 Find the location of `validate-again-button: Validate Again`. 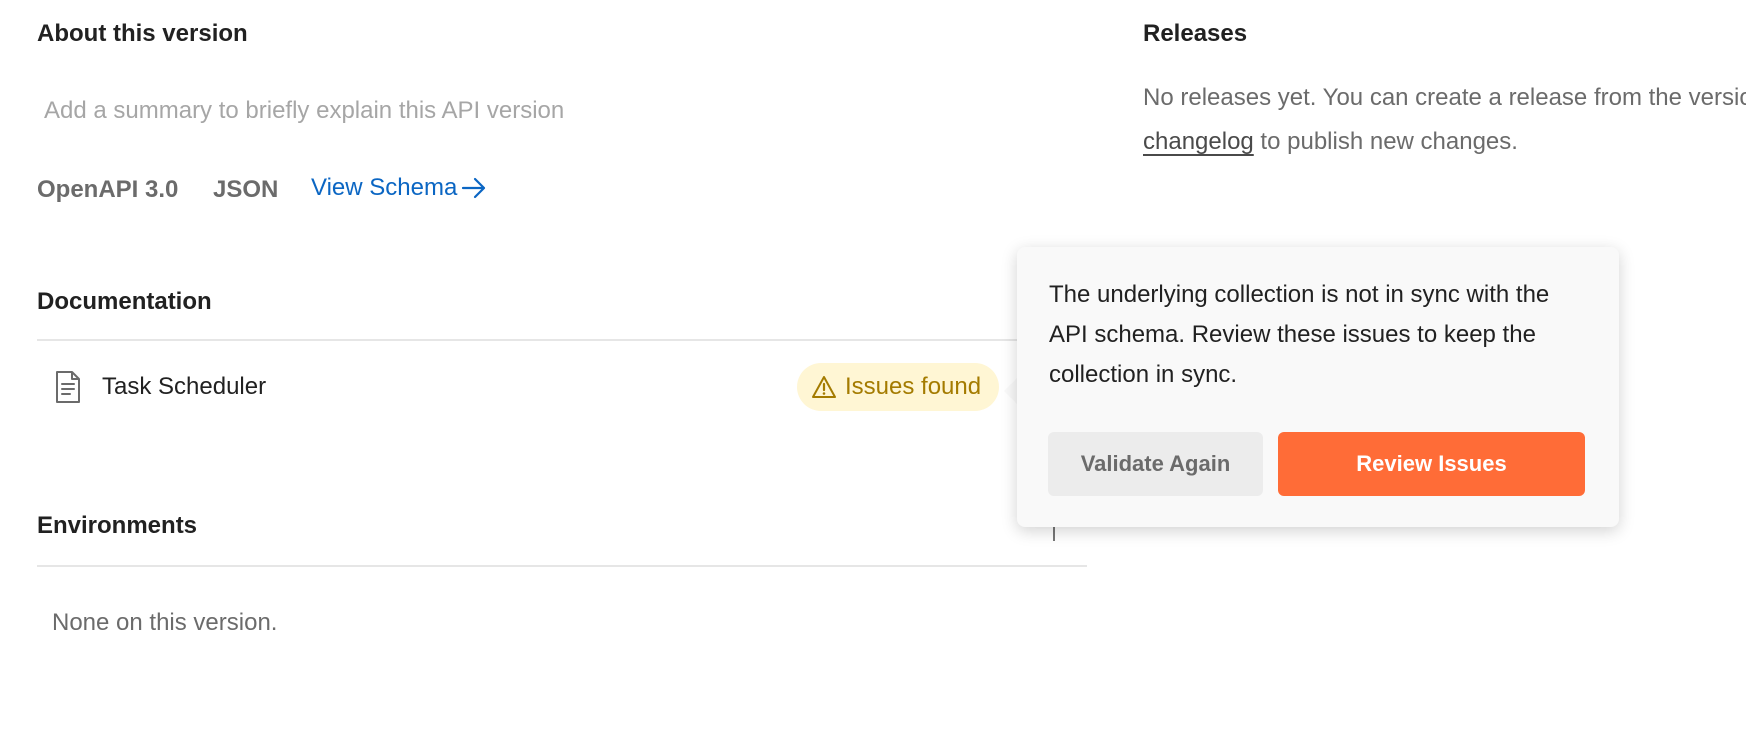

validate-again-button: Validate Again is located at coordinates (1155, 464).